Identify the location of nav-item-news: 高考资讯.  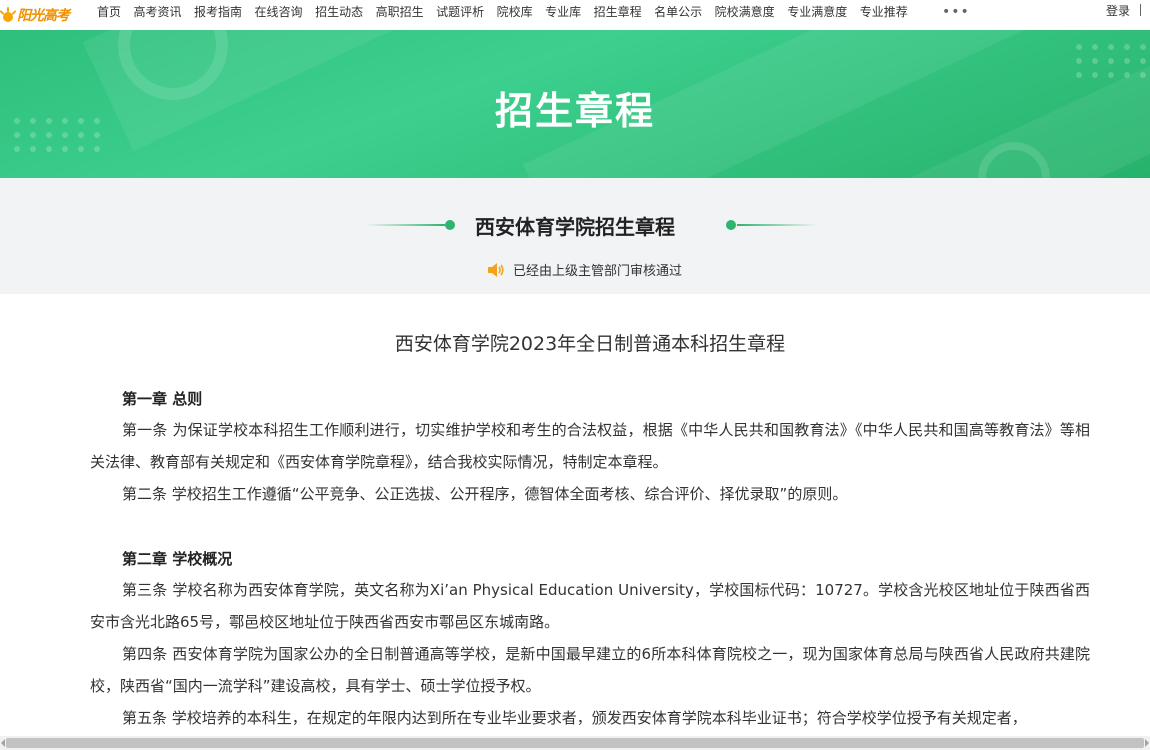
(158, 11).